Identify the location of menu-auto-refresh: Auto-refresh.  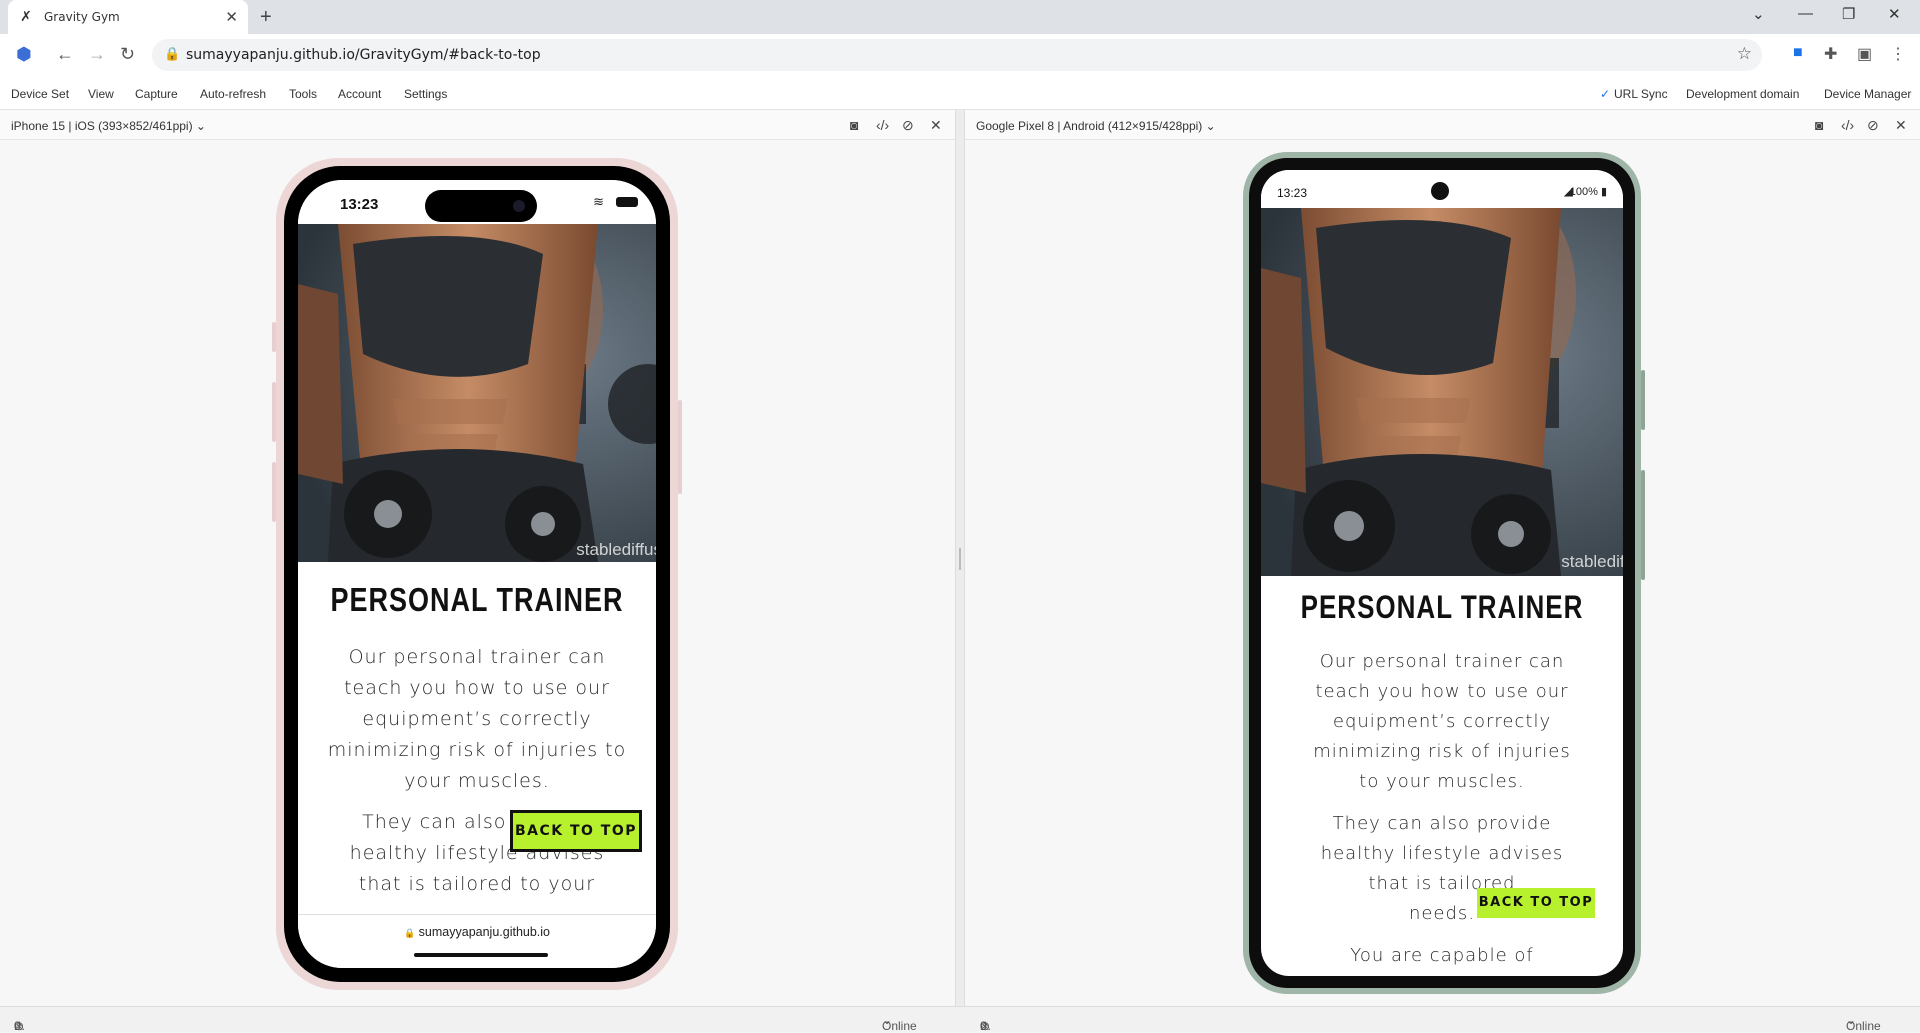
(233, 94).